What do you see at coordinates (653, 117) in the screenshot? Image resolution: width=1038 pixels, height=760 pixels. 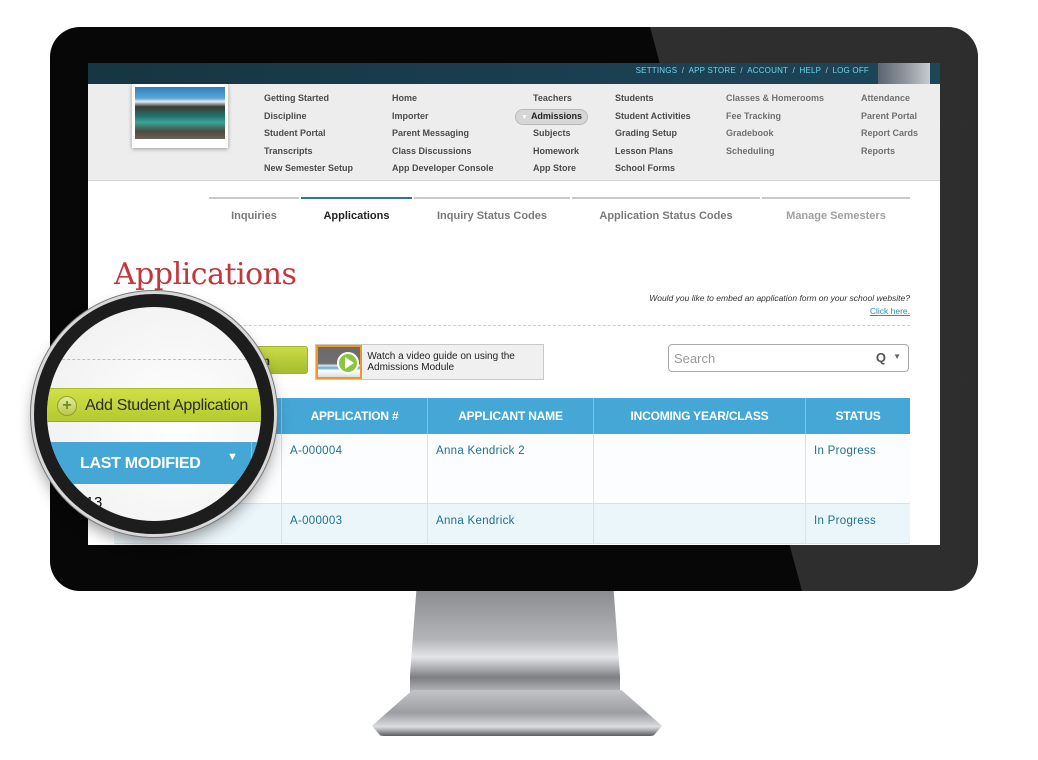 I see `nav-student-activities: Student Activities` at bounding box center [653, 117].